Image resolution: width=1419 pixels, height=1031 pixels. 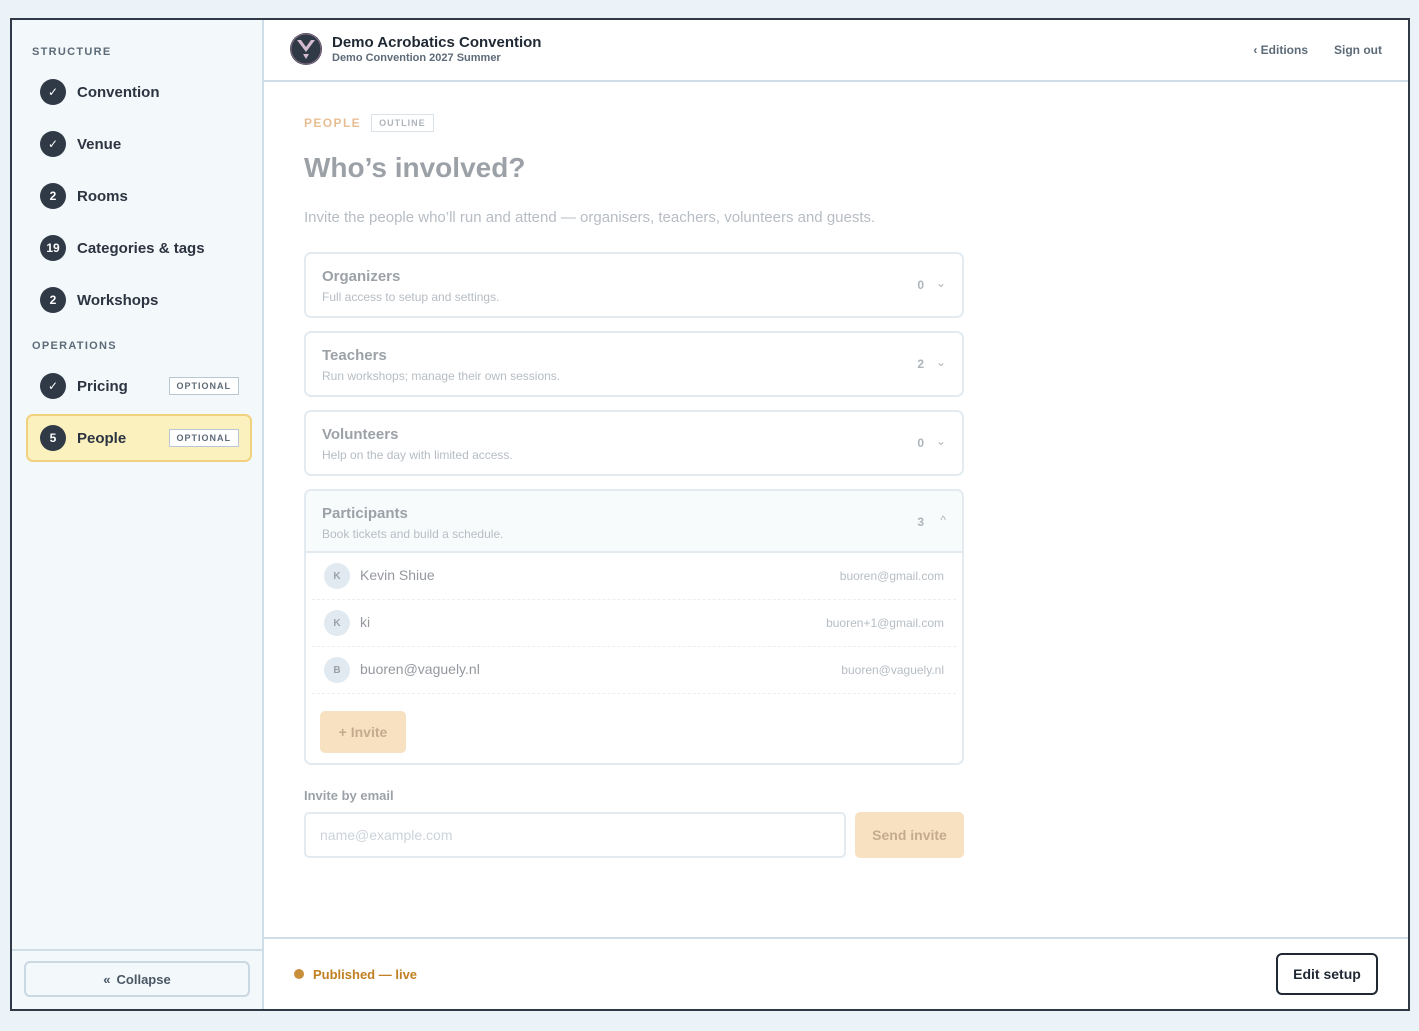 What do you see at coordinates (885, 623) in the screenshot?
I see `person-email: buoren+1@gmail.com` at bounding box center [885, 623].